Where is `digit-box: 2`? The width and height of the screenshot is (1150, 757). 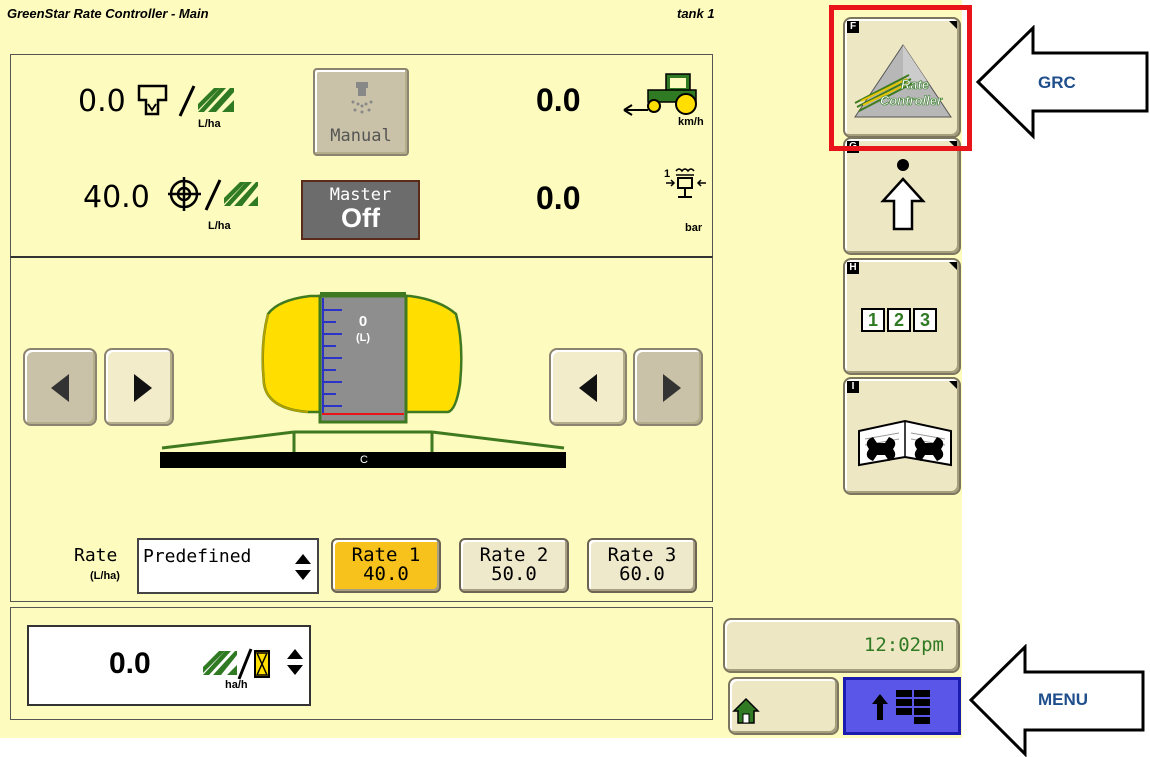 digit-box: 2 is located at coordinates (899, 320).